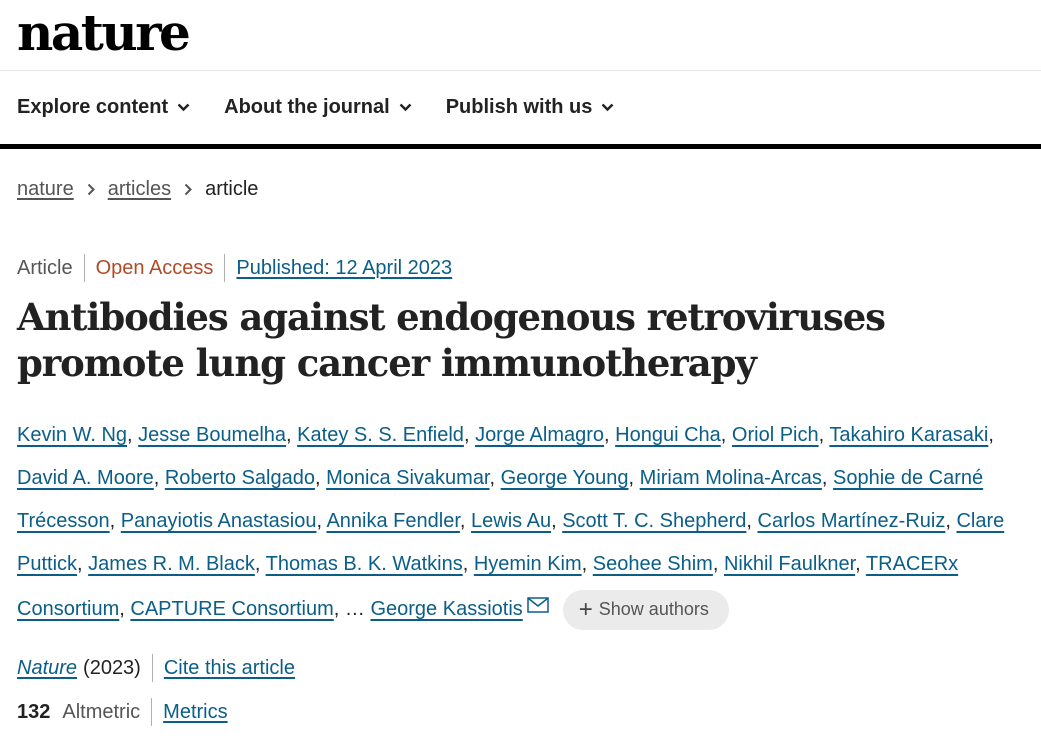 This screenshot has height=736, width=1041. Describe the element at coordinates (195, 712) in the screenshot. I see `metrics-link: Metrics` at that location.